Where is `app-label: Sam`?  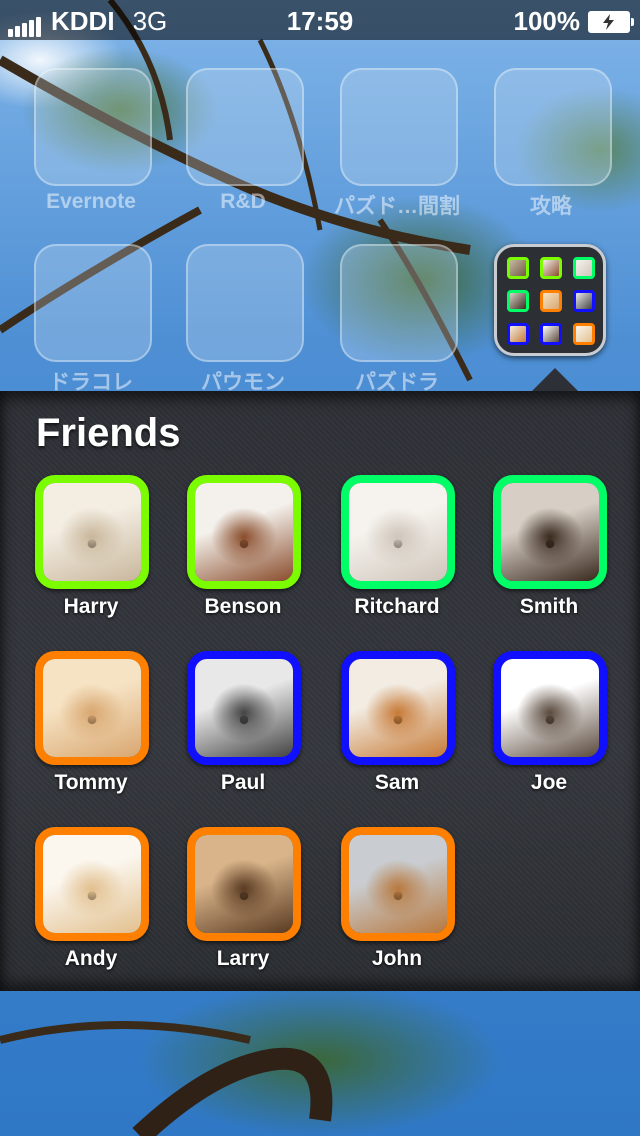 app-label: Sam is located at coordinates (397, 782).